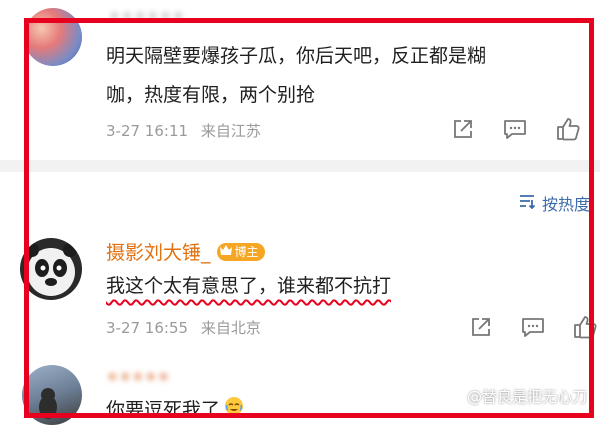 The width and height of the screenshot is (600, 426). I want to click on weibo-icon, so click(455, 397).